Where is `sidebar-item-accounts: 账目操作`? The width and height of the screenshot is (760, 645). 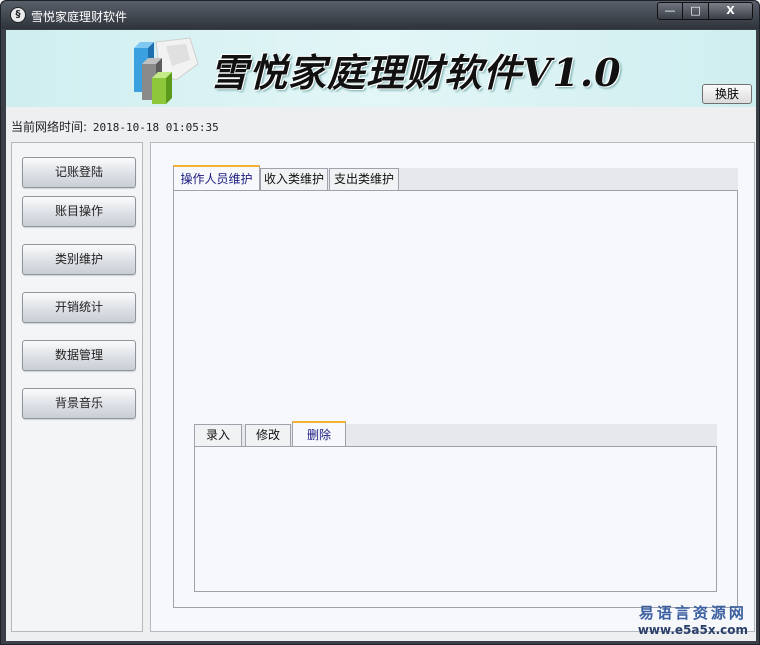 sidebar-item-accounts: 账目操作 is located at coordinates (79, 211).